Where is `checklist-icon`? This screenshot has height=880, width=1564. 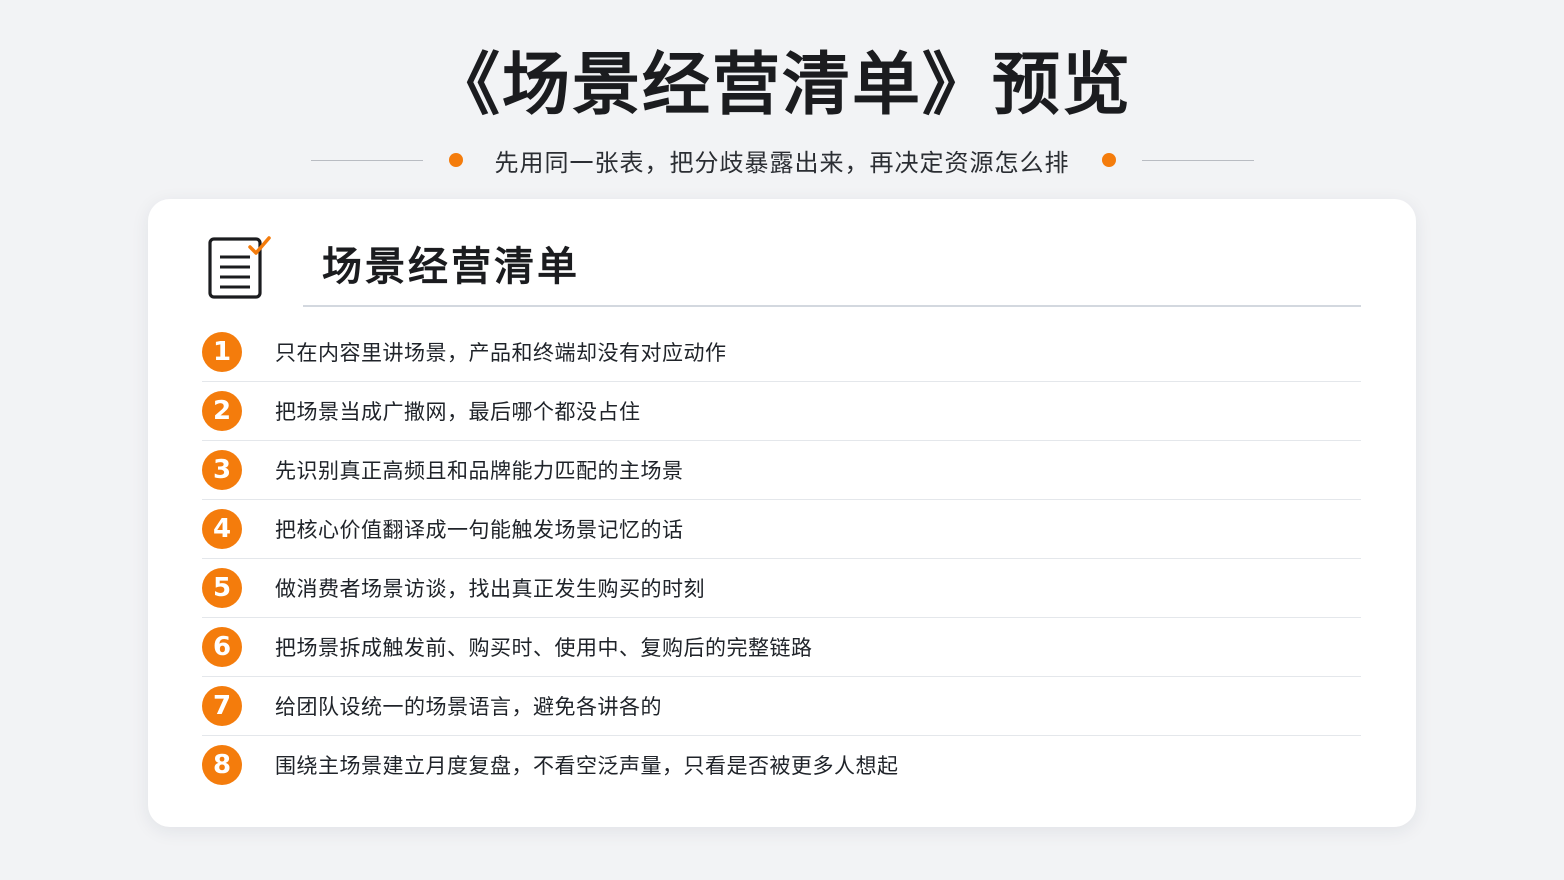 checklist-icon is located at coordinates (239, 267).